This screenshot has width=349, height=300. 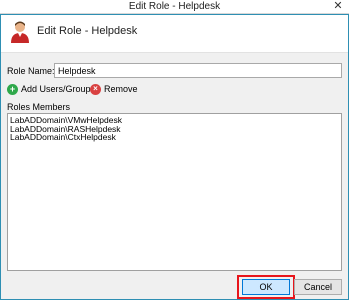 What do you see at coordinates (174, 286) in the screenshot?
I see `dialog-footer: OK Cancel` at bounding box center [174, 286].